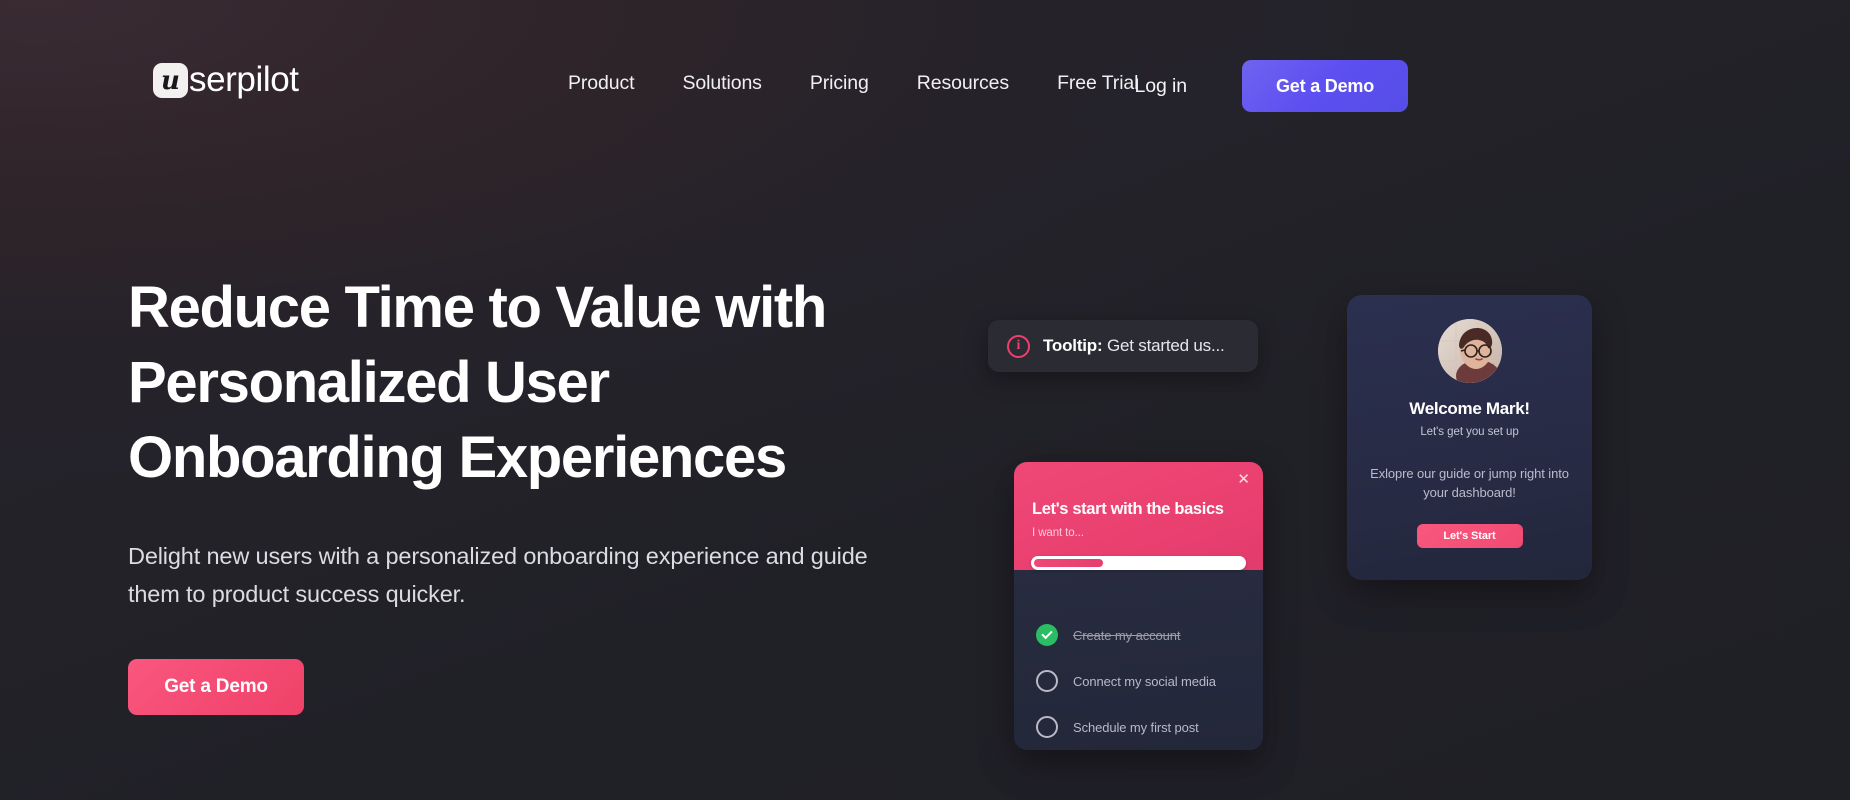 Image resolution: width=1850 pixels, height=800 pixels. I want to click on logo-mark-icon: u, so click(170, 80).